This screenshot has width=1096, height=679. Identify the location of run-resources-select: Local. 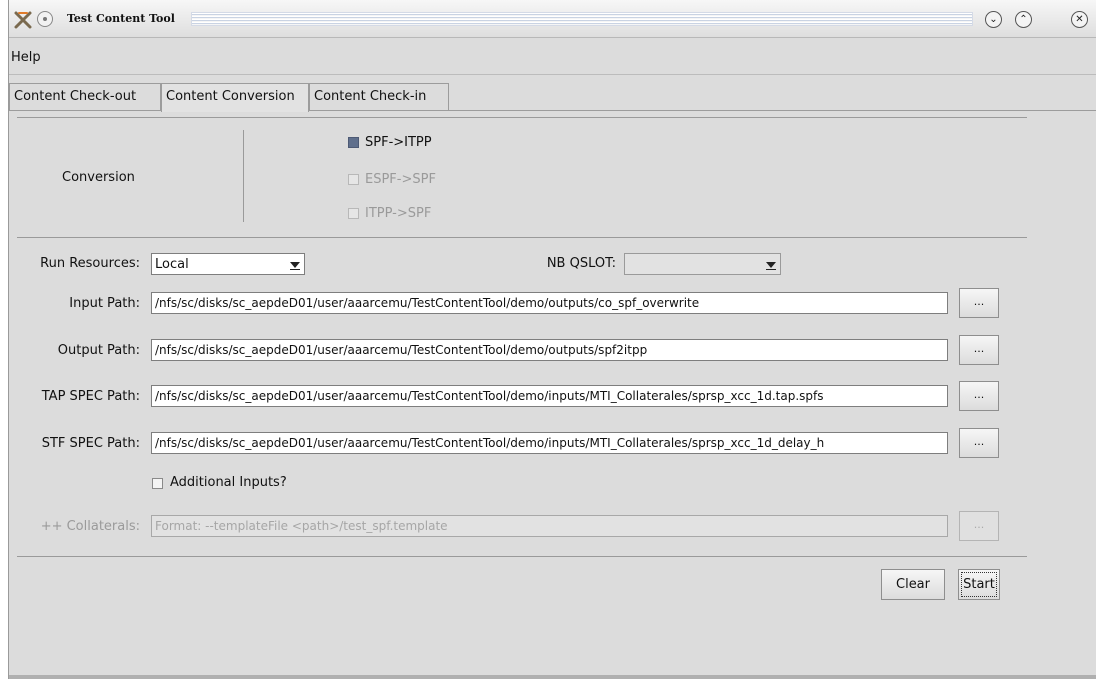
(228, 264).